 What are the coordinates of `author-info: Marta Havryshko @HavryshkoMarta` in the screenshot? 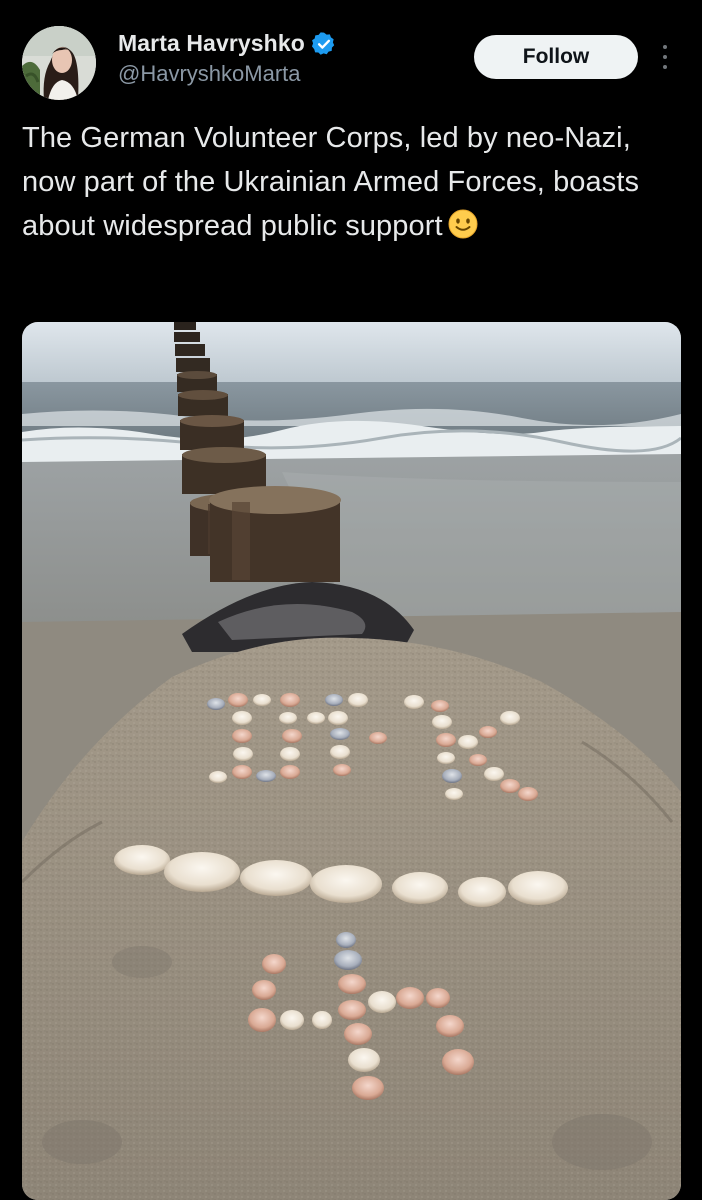 It's located at (227, 58).